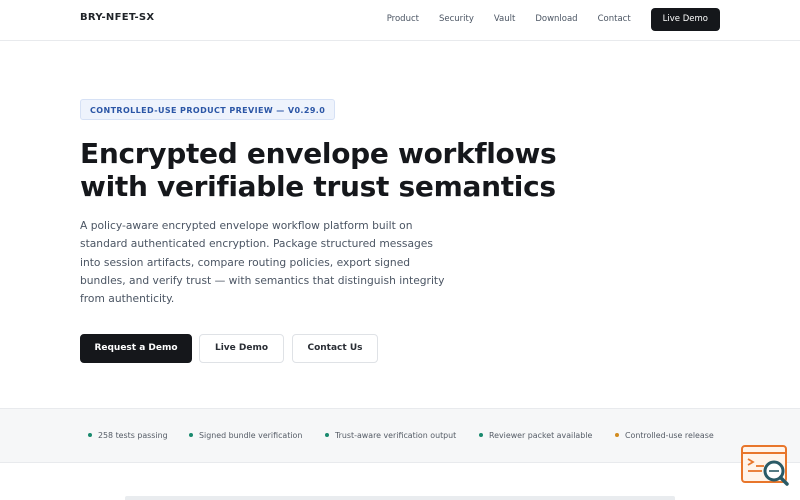 Image resolution: width=800 pixels, height=500 pixels. What do you see at coordinates (318, 153) in the screenshot?
I see `hero-title-line-1: Encrypted envelope workflows` at bounding box center [318, 153].